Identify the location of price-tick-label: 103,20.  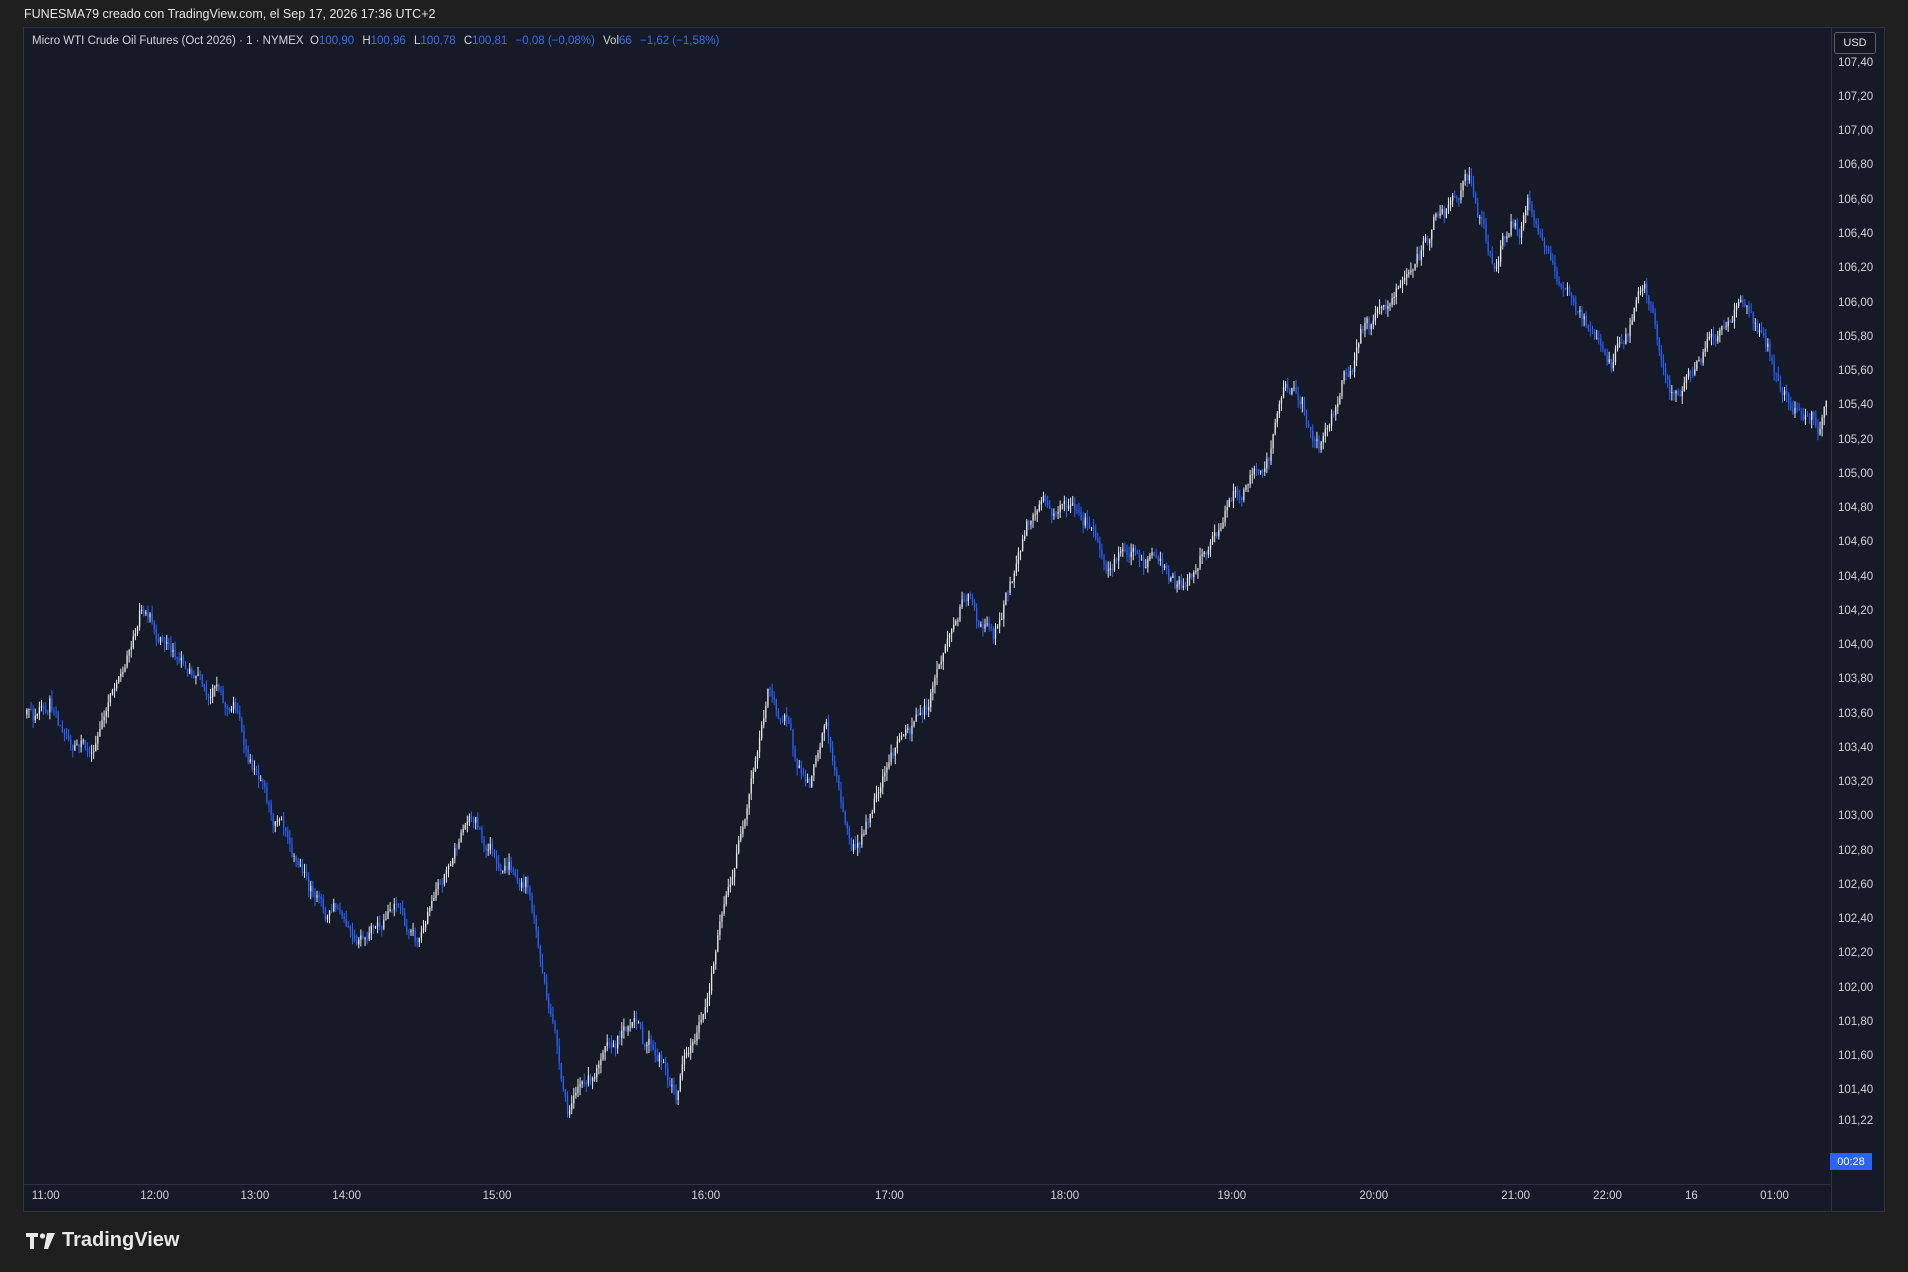
(1856, 782).